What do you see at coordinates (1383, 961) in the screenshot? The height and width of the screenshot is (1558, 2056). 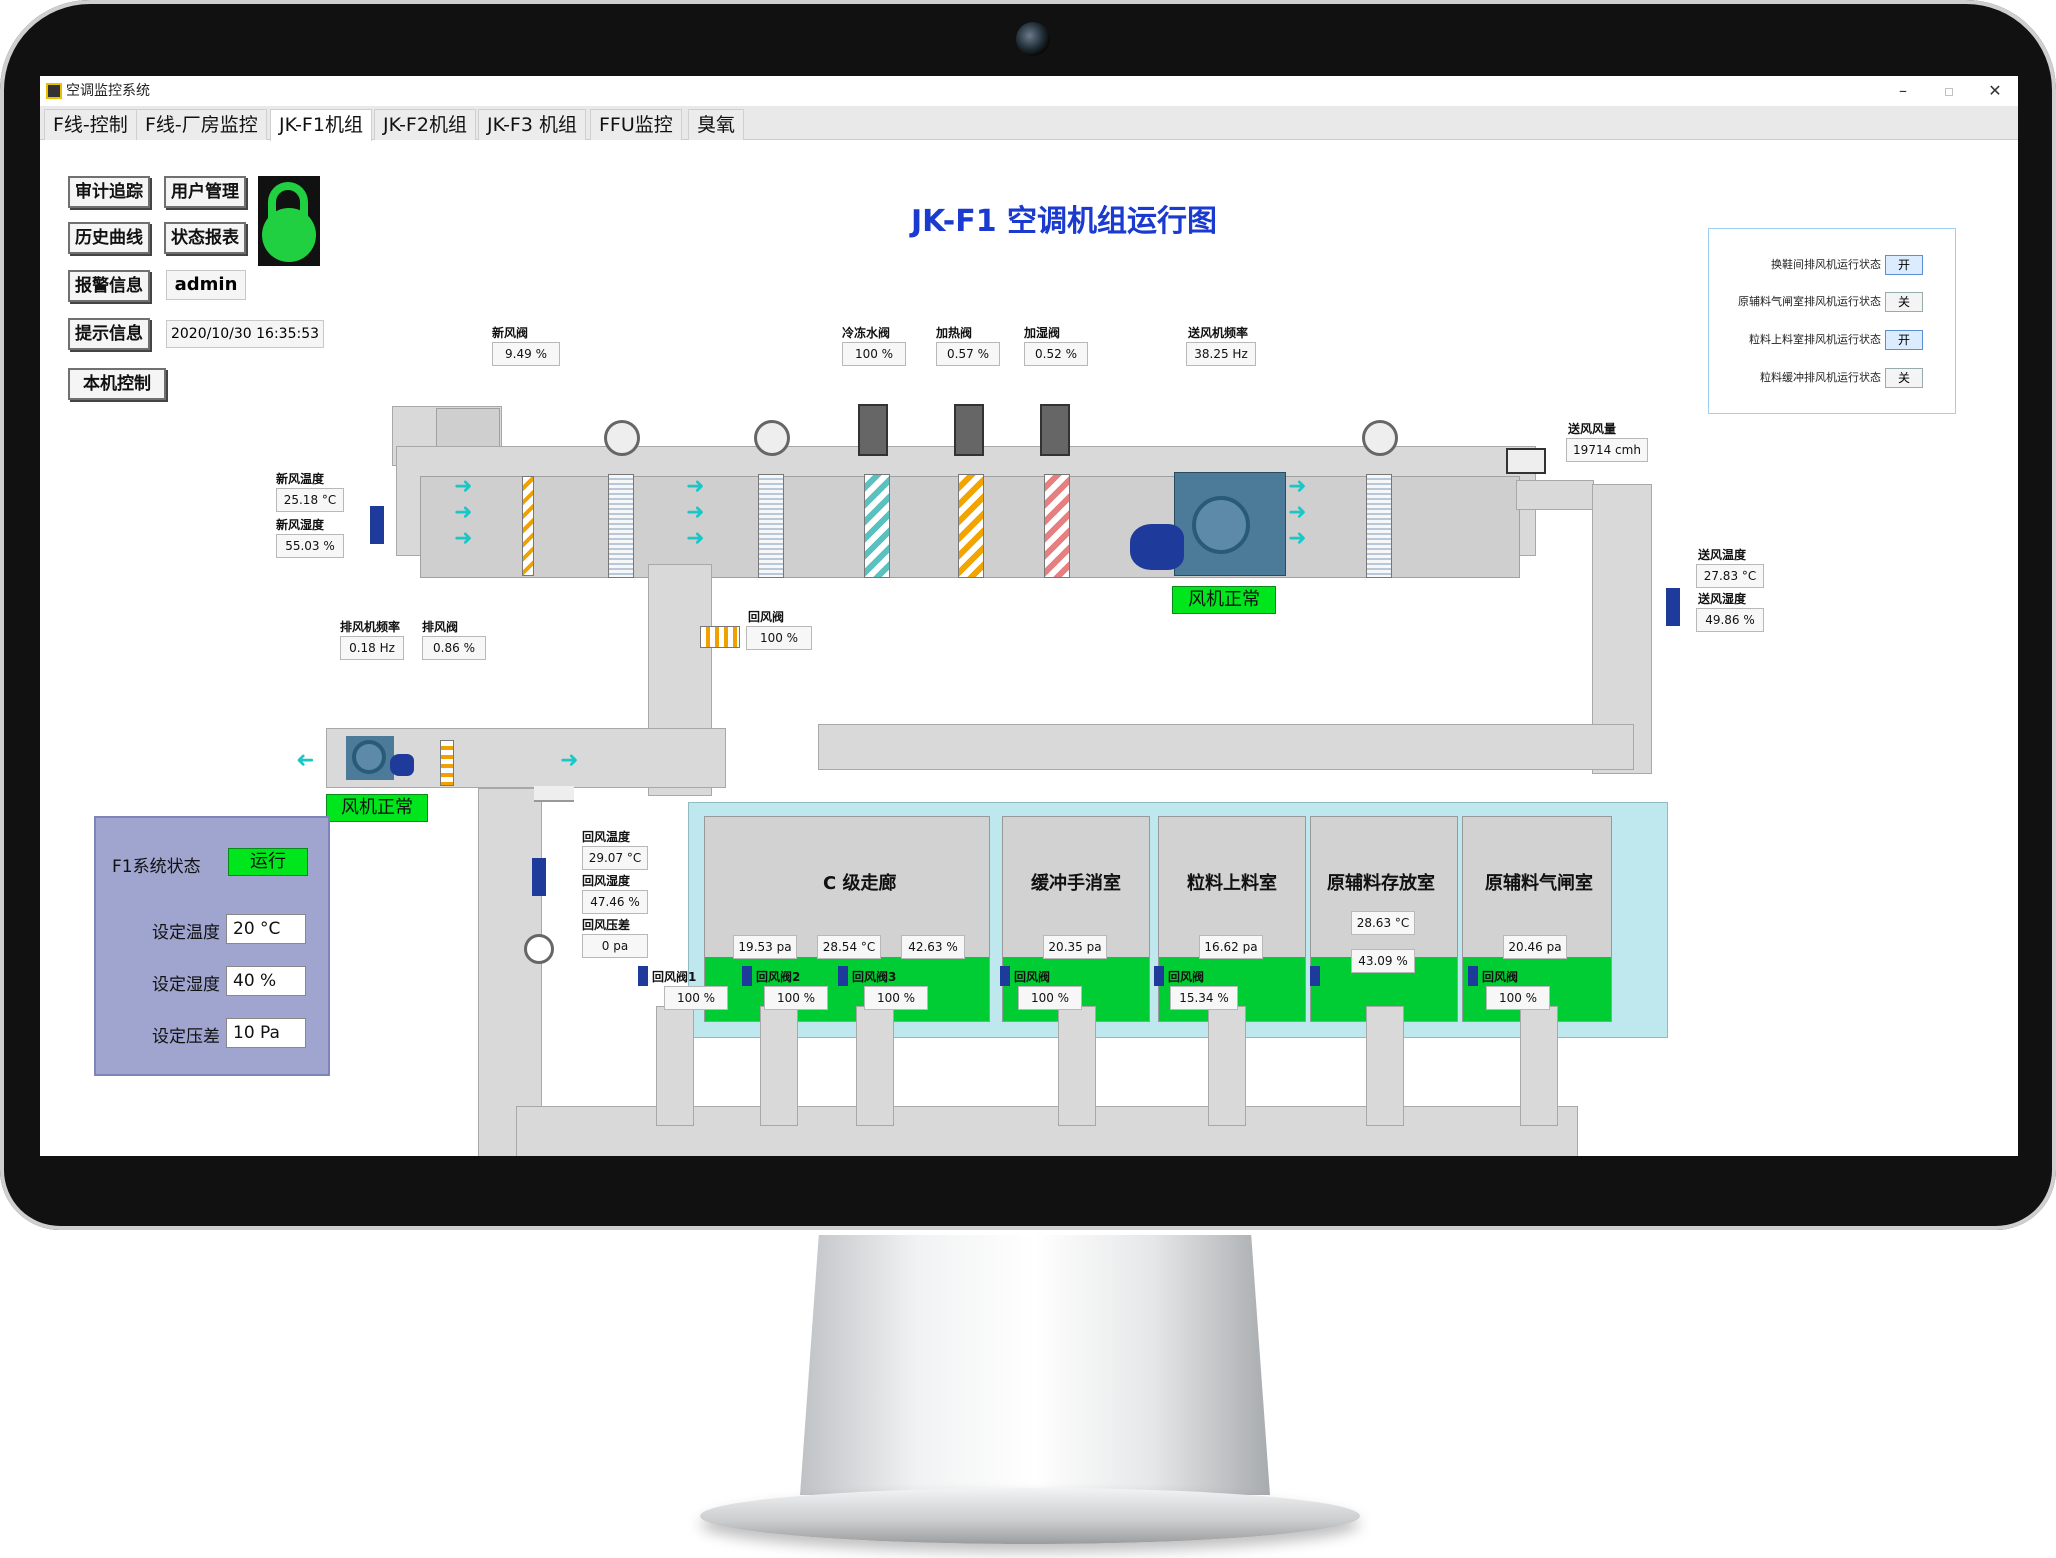 I see `room-value: 43.09 %` at bounding box center [1383, 961].